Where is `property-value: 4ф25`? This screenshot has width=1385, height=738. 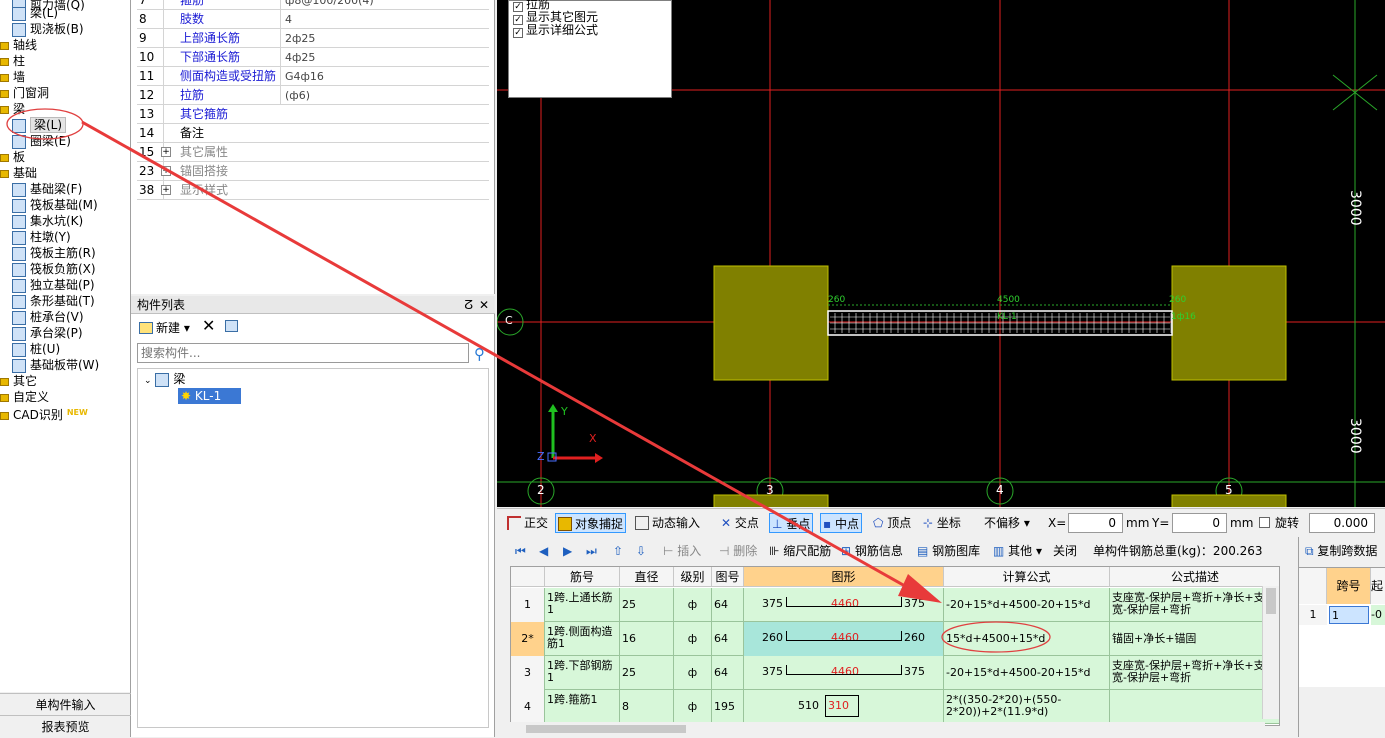 property-value: 4ф25 is located at coordinates (384, 57).